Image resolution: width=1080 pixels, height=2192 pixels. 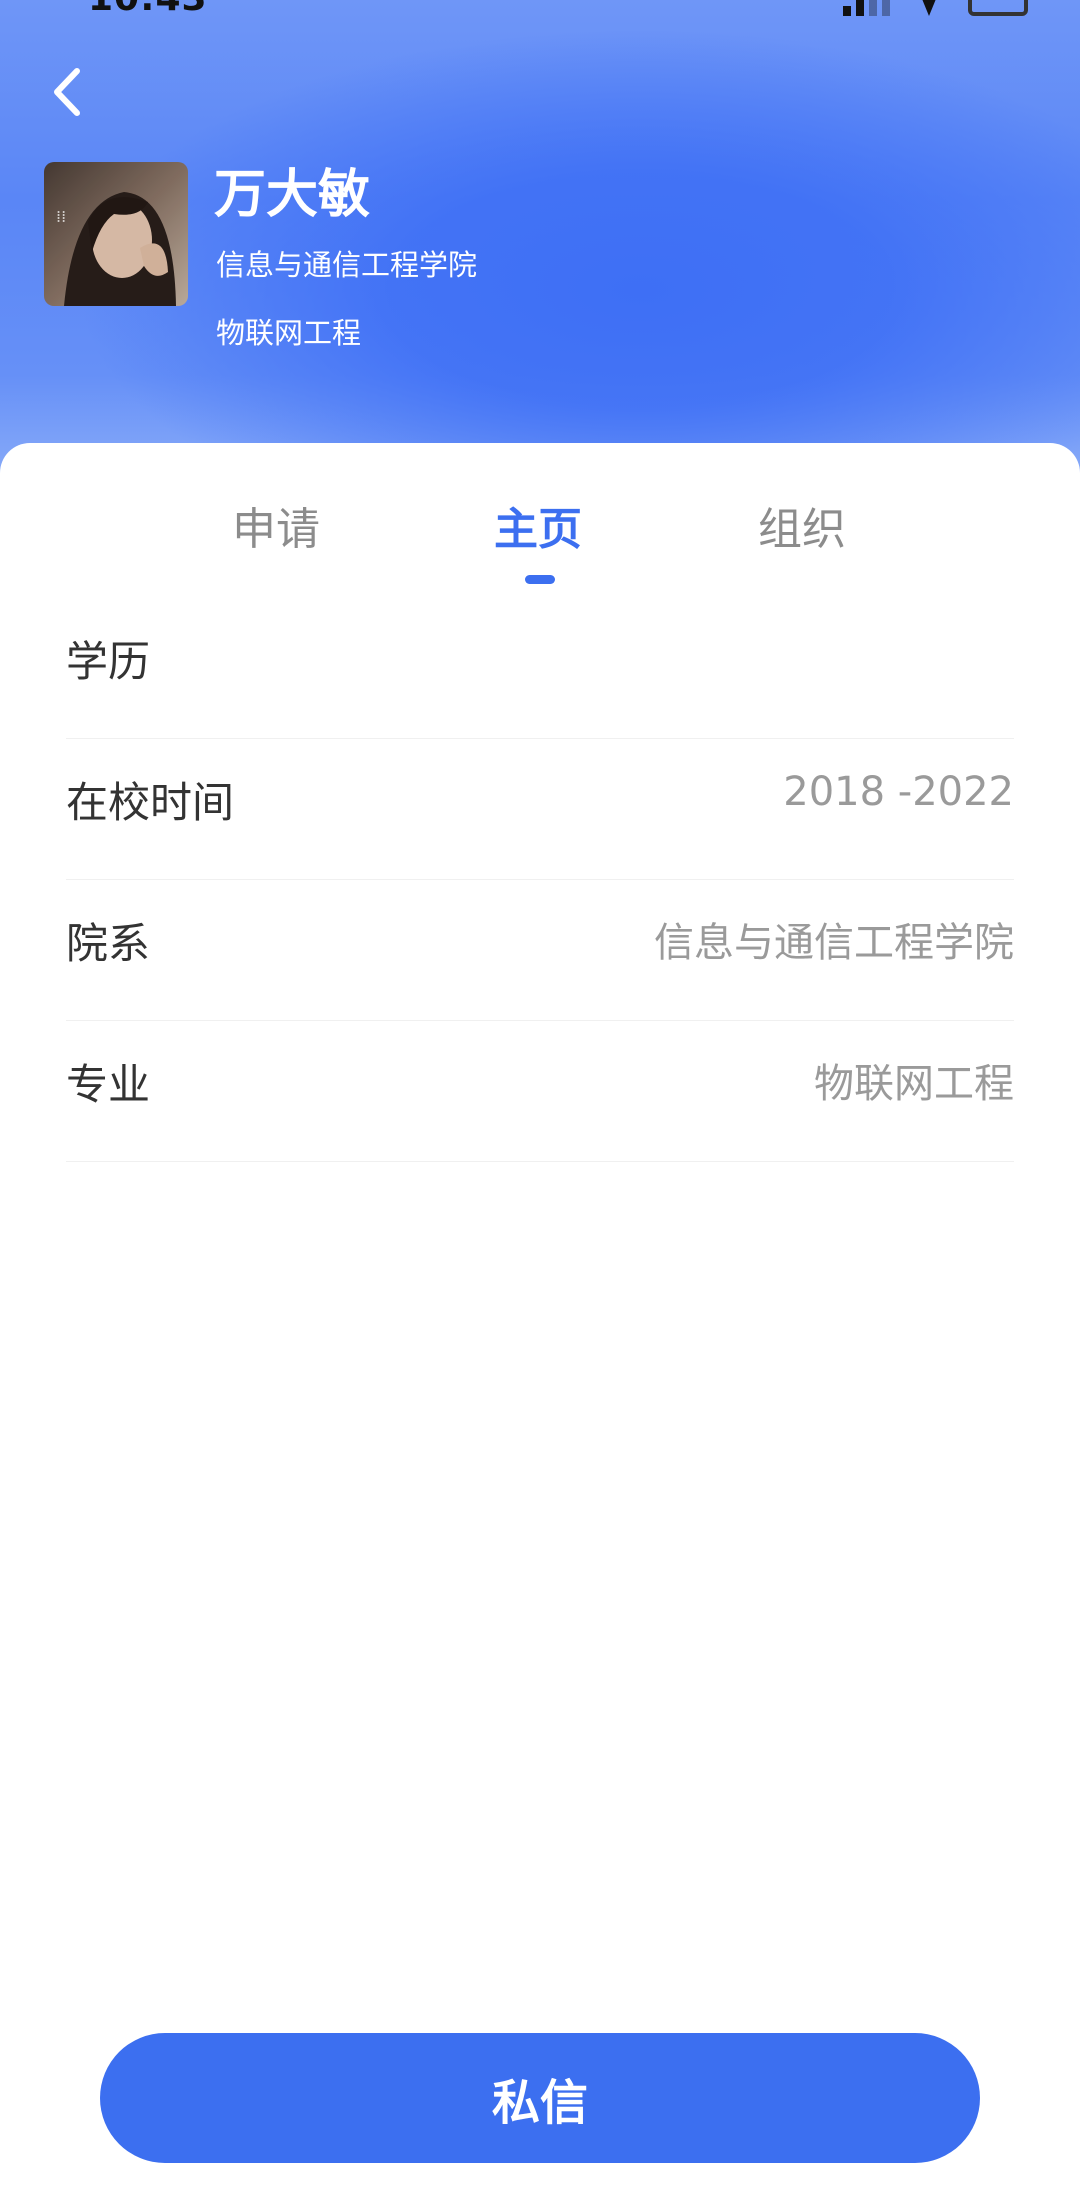 I want to click on tab-home: 主页, so click(x=538, y=525).